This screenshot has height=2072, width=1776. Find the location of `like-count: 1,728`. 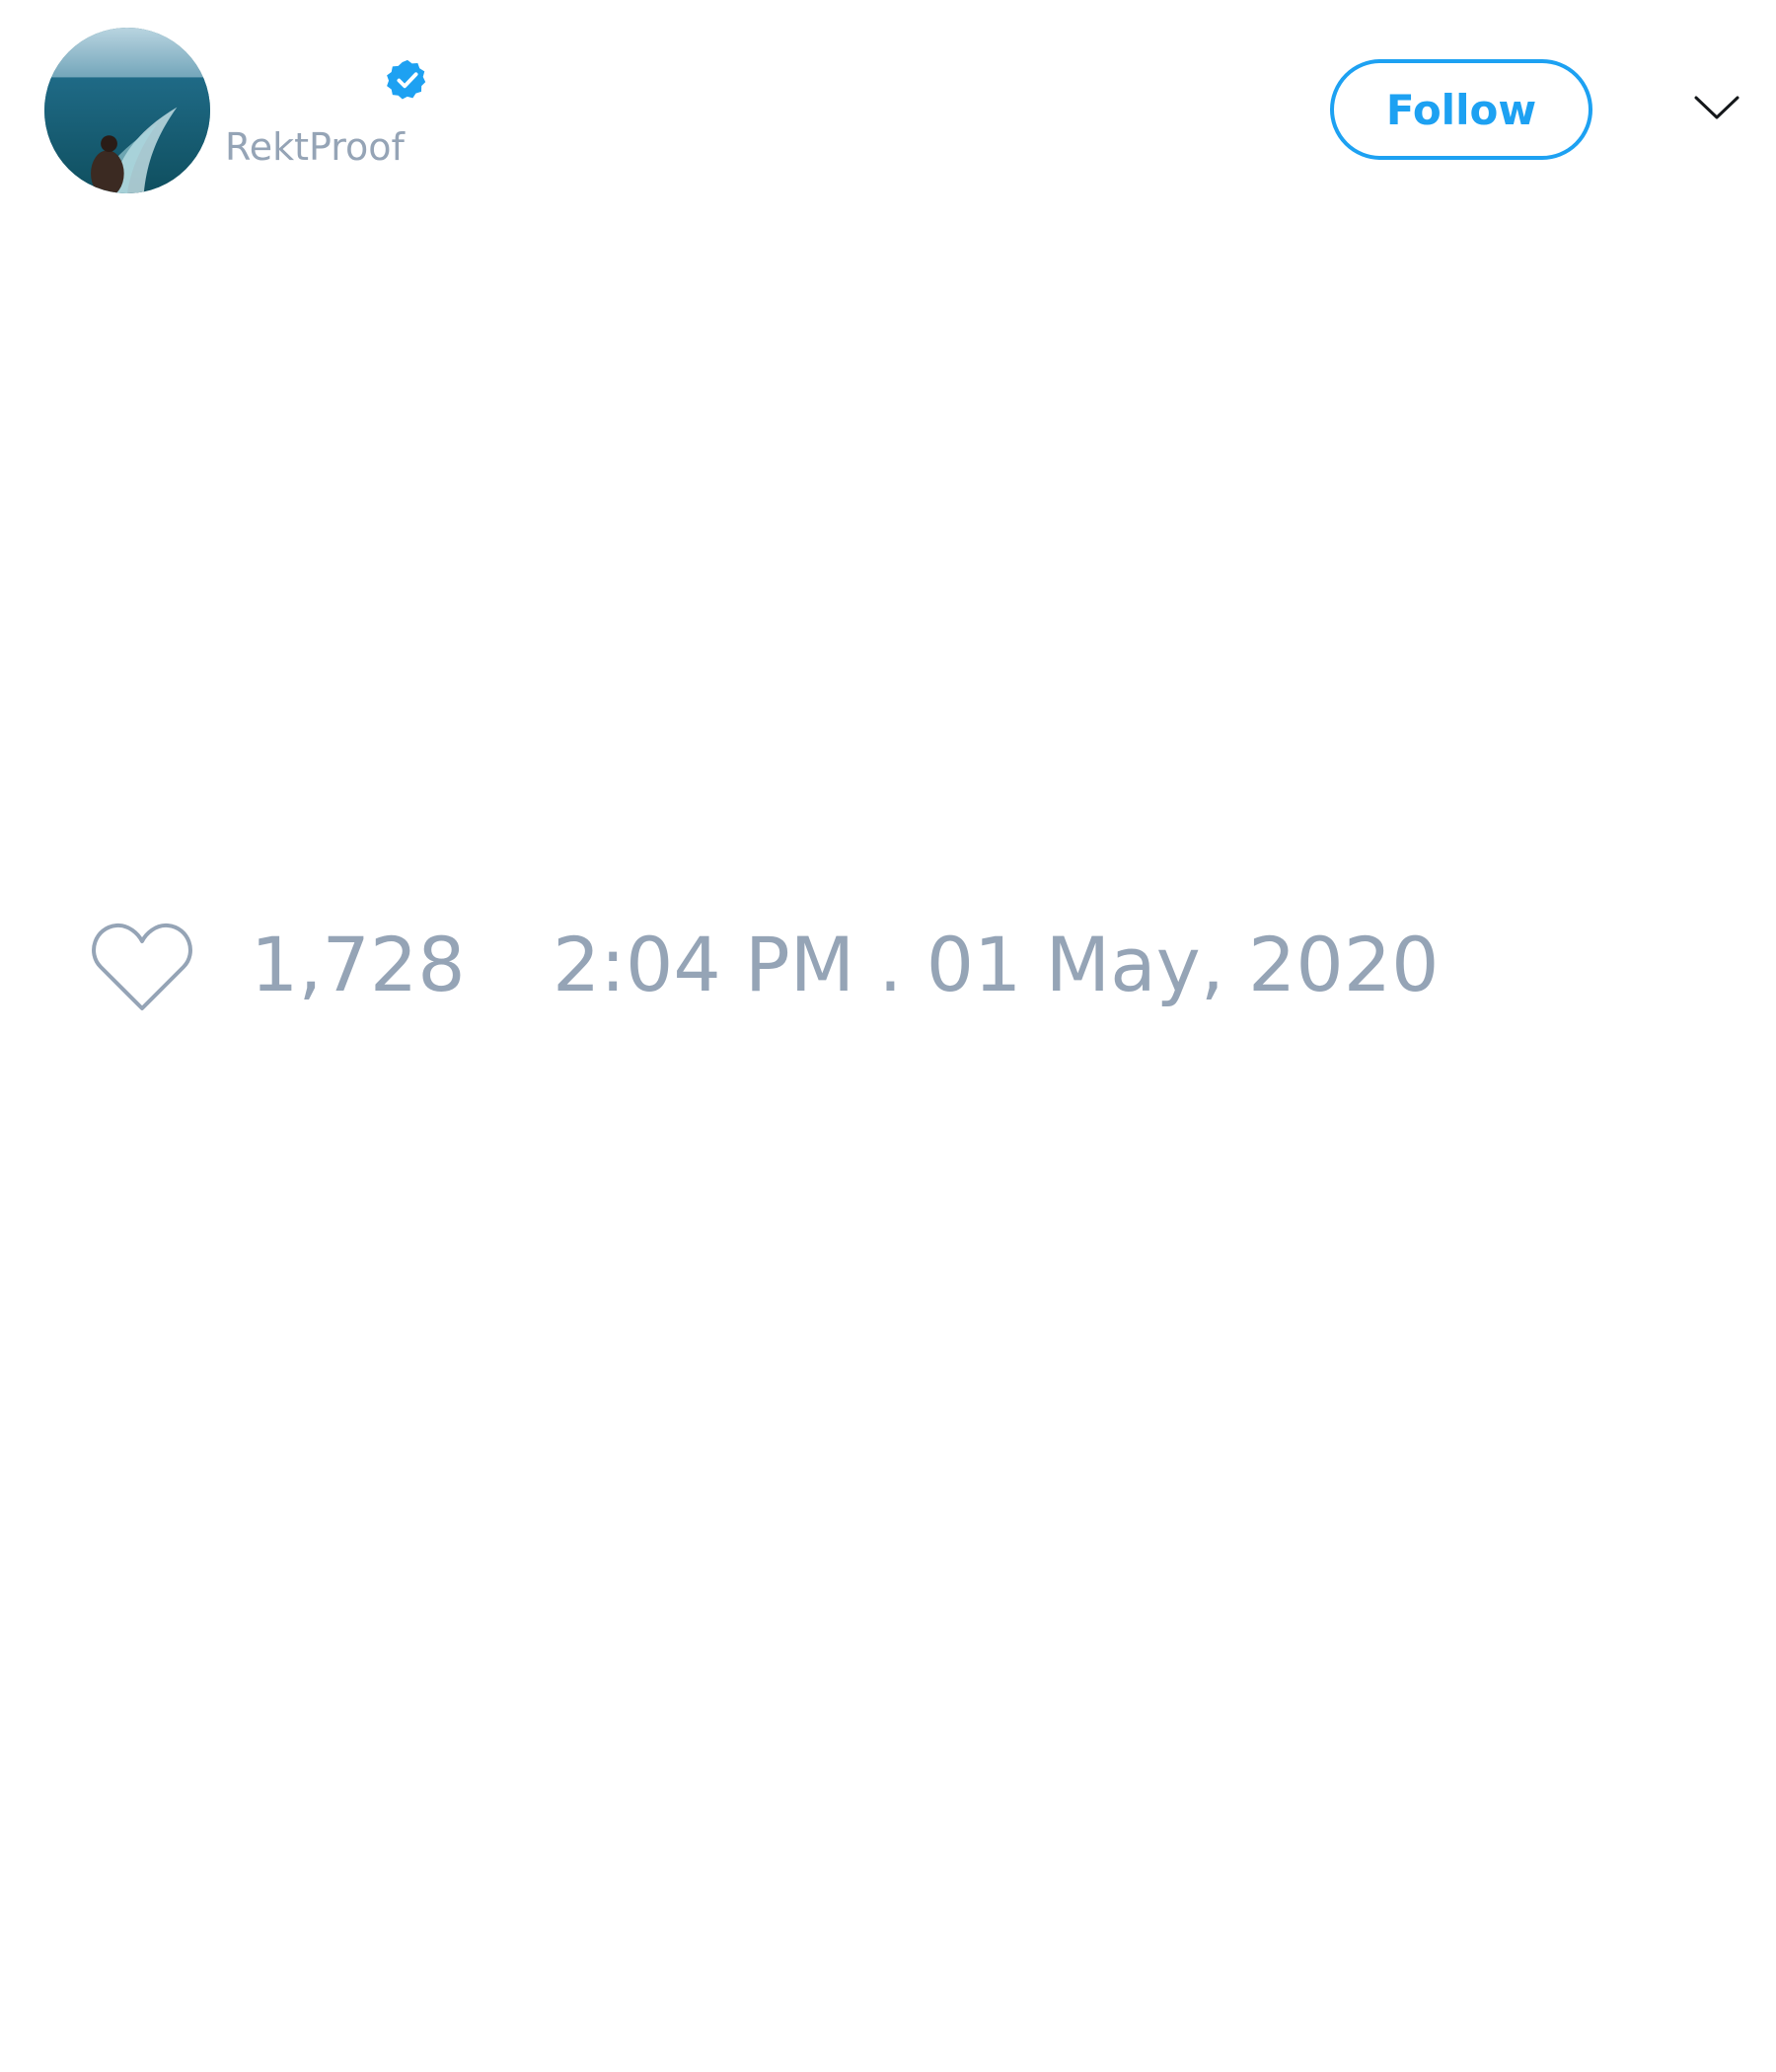

like-count: 1,728 is located at coordinates (359, 965).